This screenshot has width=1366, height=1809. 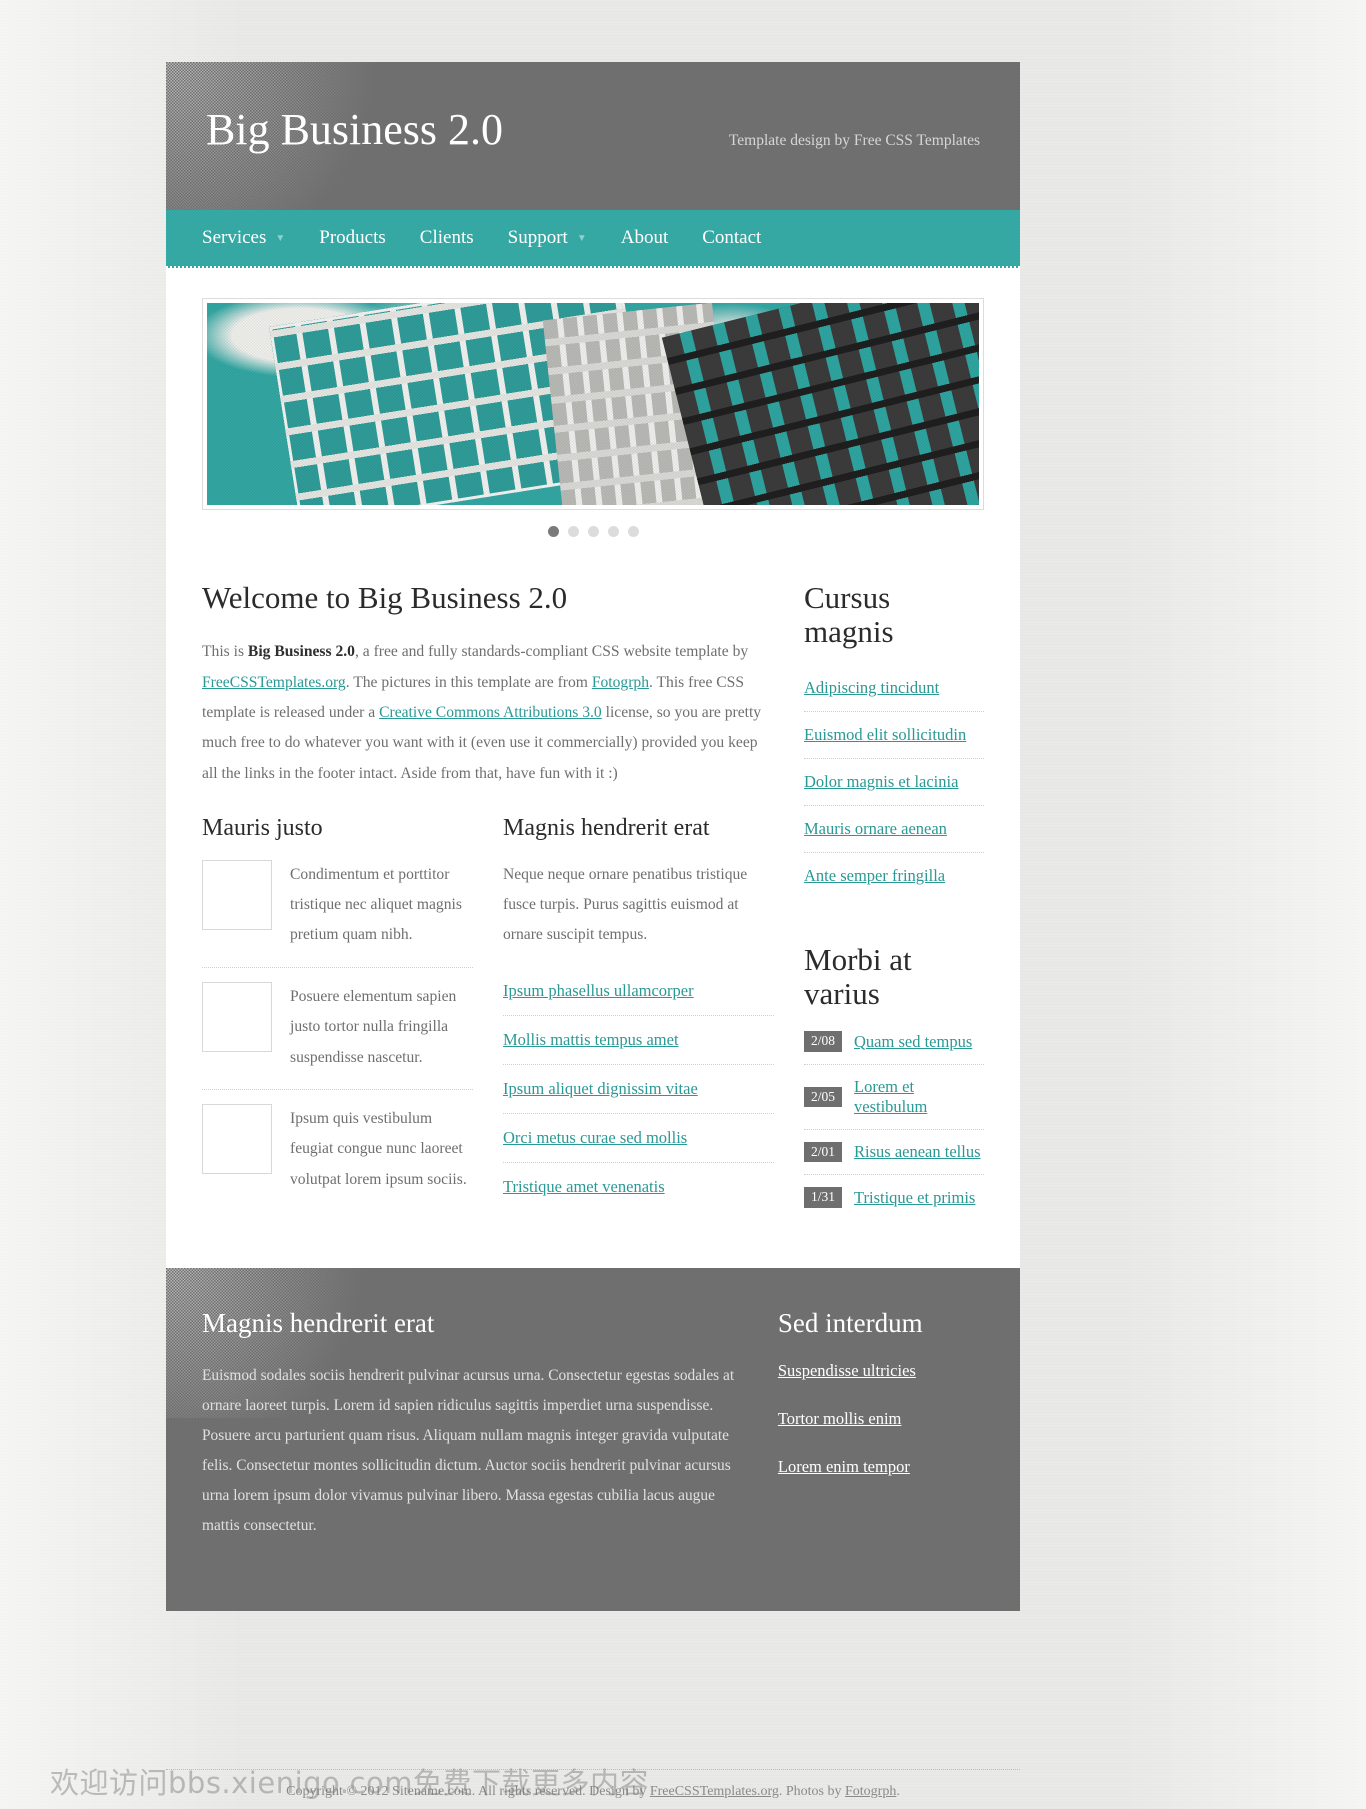 I want to click on list-item: Dolor magnis et lacinia, so click(x=894, y=781).